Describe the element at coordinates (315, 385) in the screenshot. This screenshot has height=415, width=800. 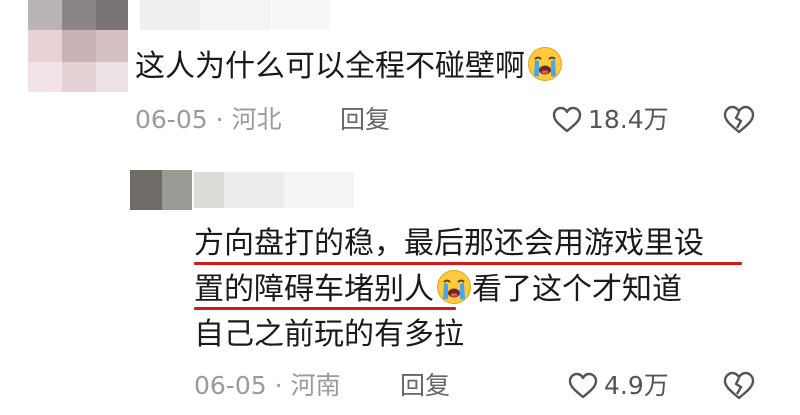
I see `comment-location: 河南` at that location.